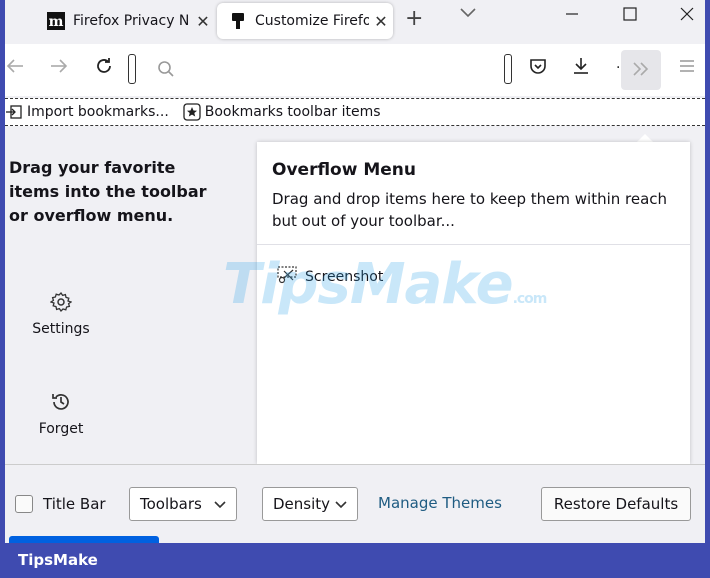 This screenshot has height=578, width=710. What do you see at coordinates (61, 302) in the screenshot?
I see `gear-icon` at bounding box center [61, 302].